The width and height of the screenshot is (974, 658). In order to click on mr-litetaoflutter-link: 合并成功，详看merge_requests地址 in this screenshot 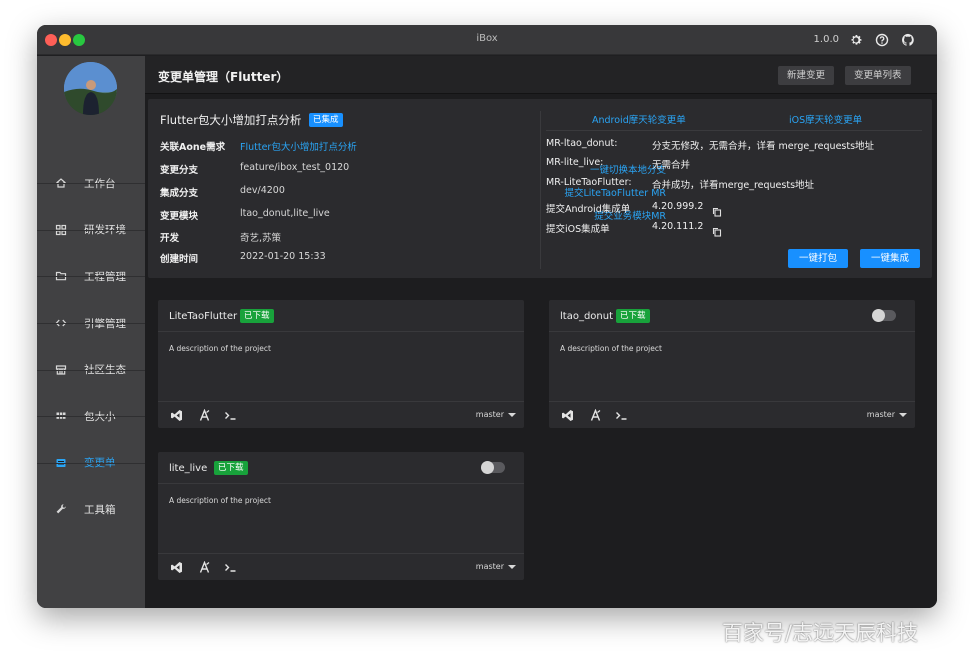, I will do `click(733, 184)`.